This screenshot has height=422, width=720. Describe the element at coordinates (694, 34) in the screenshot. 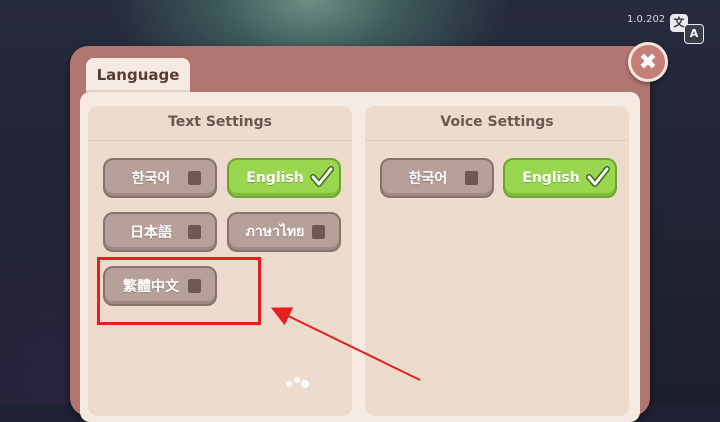

I see `translate-icon-target: A` at that location.